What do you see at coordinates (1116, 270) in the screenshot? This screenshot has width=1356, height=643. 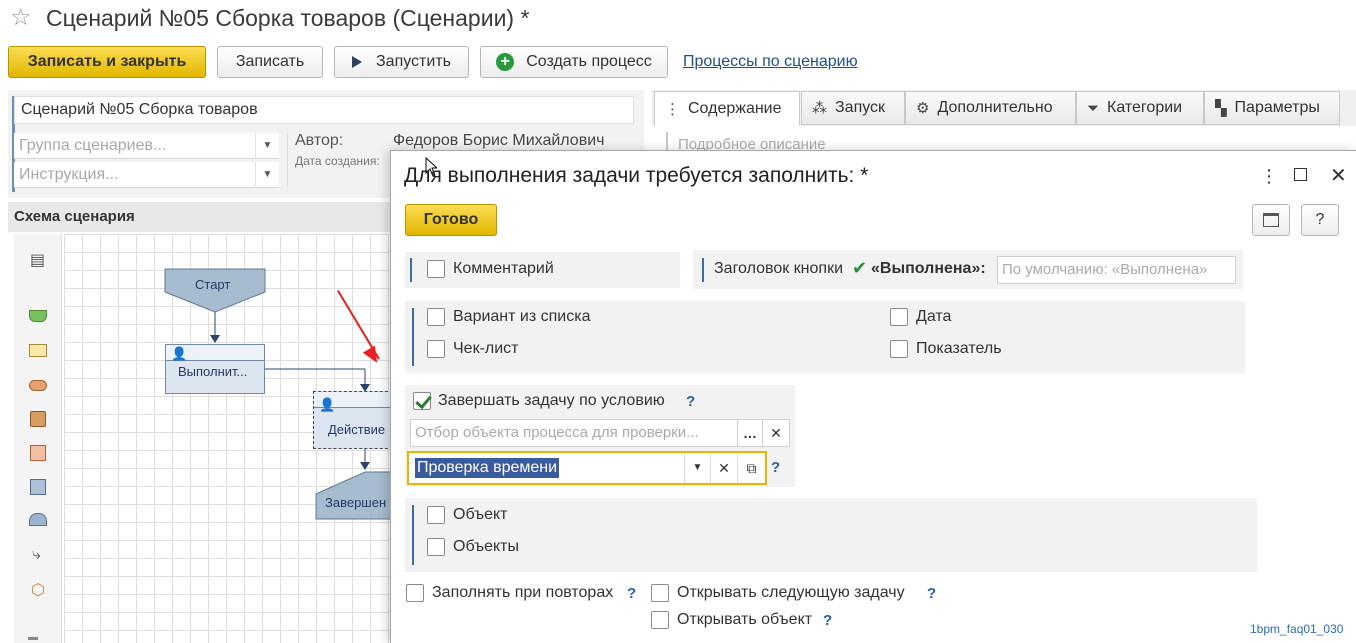 I see `button-caption-input: По умолчанию: «Выполнена»` at bounding box center [1116, 270].